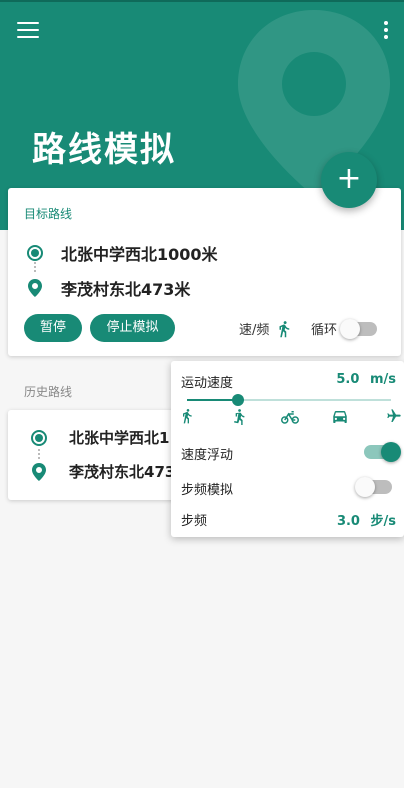 The width and height of the screenshot is (404, 788). Describe the element at coordinates (348, 379) in the screenshot. I see `speed-value: 5.0` at that location.